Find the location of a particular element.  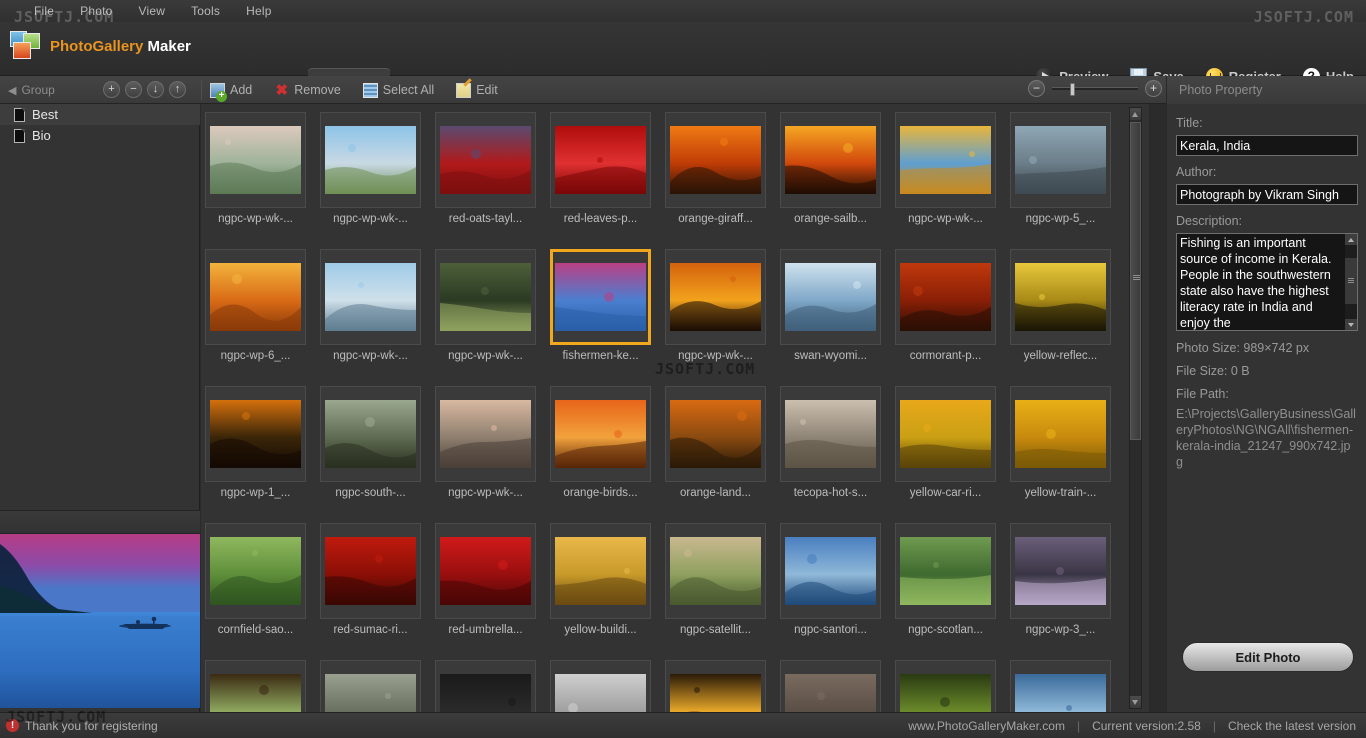

description-scrollbar is located at coordinates (1351, 282).